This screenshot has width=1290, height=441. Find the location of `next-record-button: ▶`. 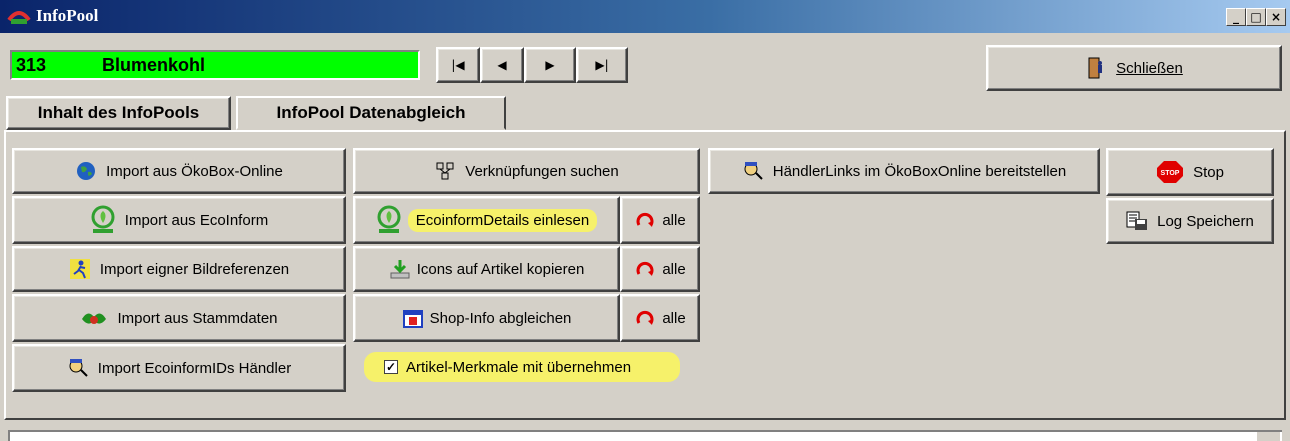

next-record-button: ▶ is located at coordinates (550, 65).